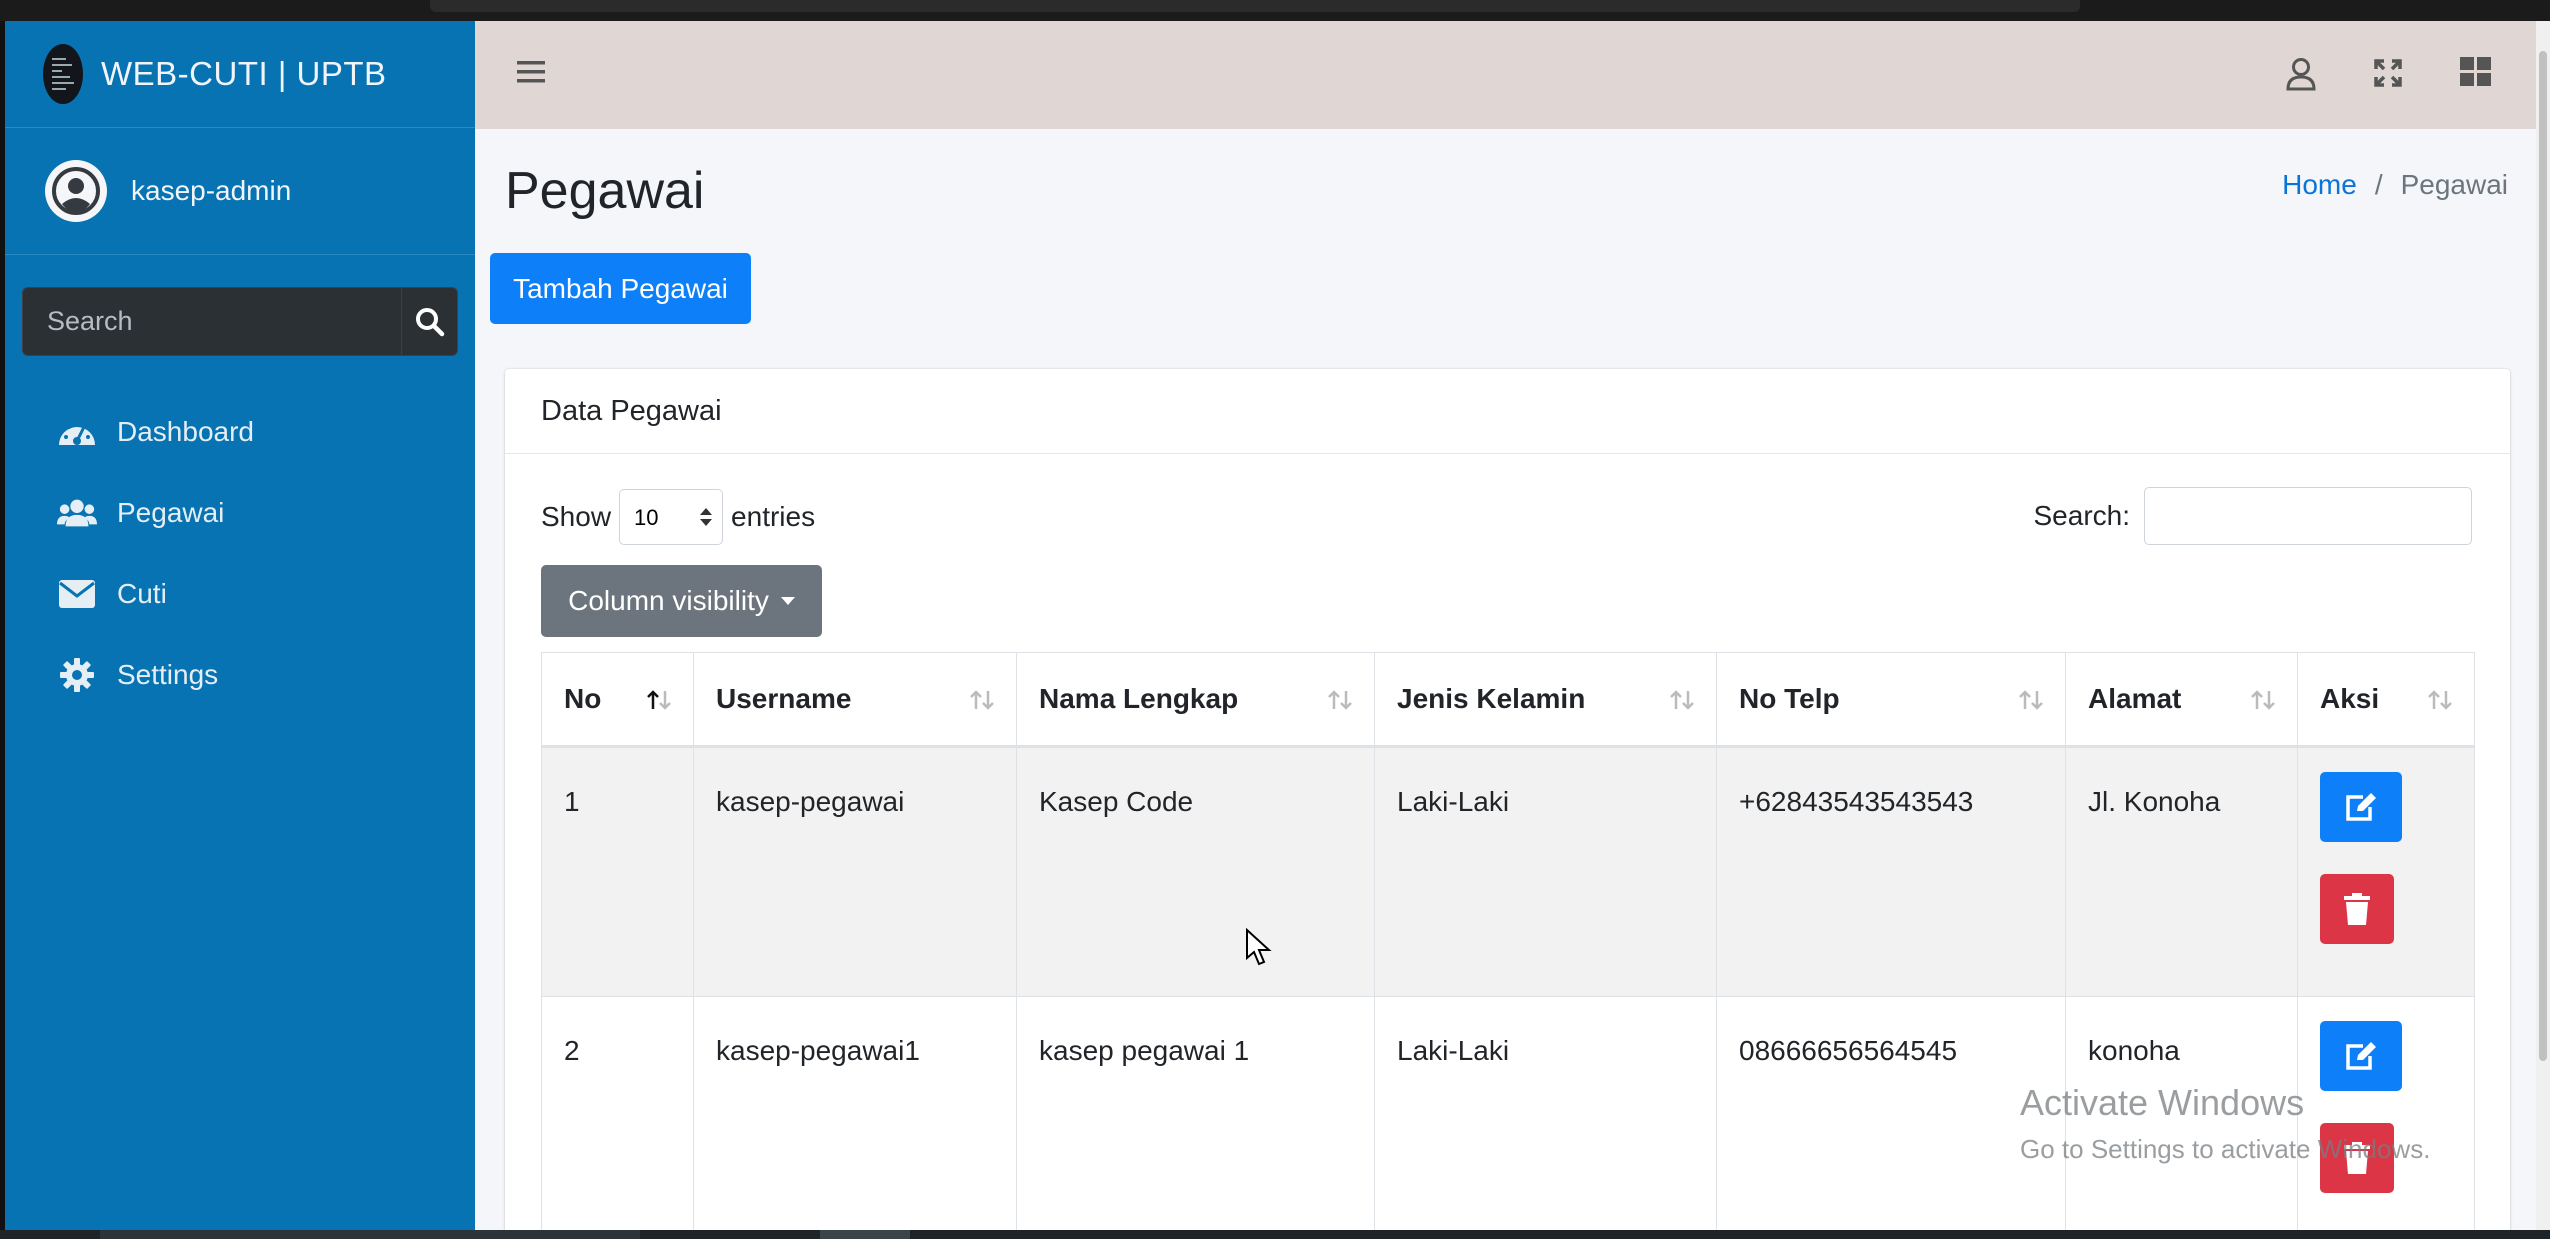  What do you see at coordinates (77, 432) in the screenshot?
I see `tachometer-icon` at bounding box center [77, 432].